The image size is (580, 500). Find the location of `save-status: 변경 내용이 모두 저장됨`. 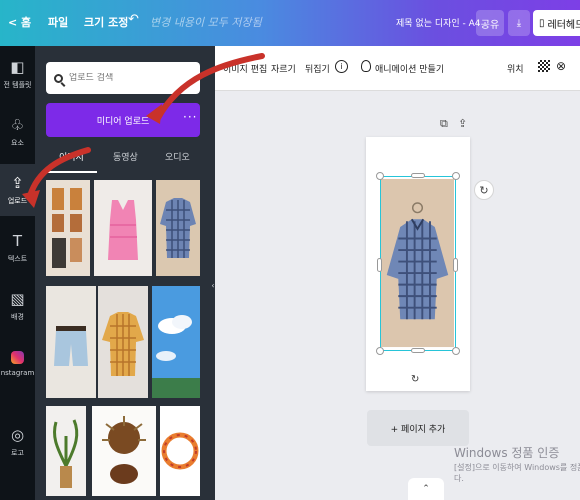

save-status: 변경 내용이 모두 저장됨 is located at coordinates (206, 22).